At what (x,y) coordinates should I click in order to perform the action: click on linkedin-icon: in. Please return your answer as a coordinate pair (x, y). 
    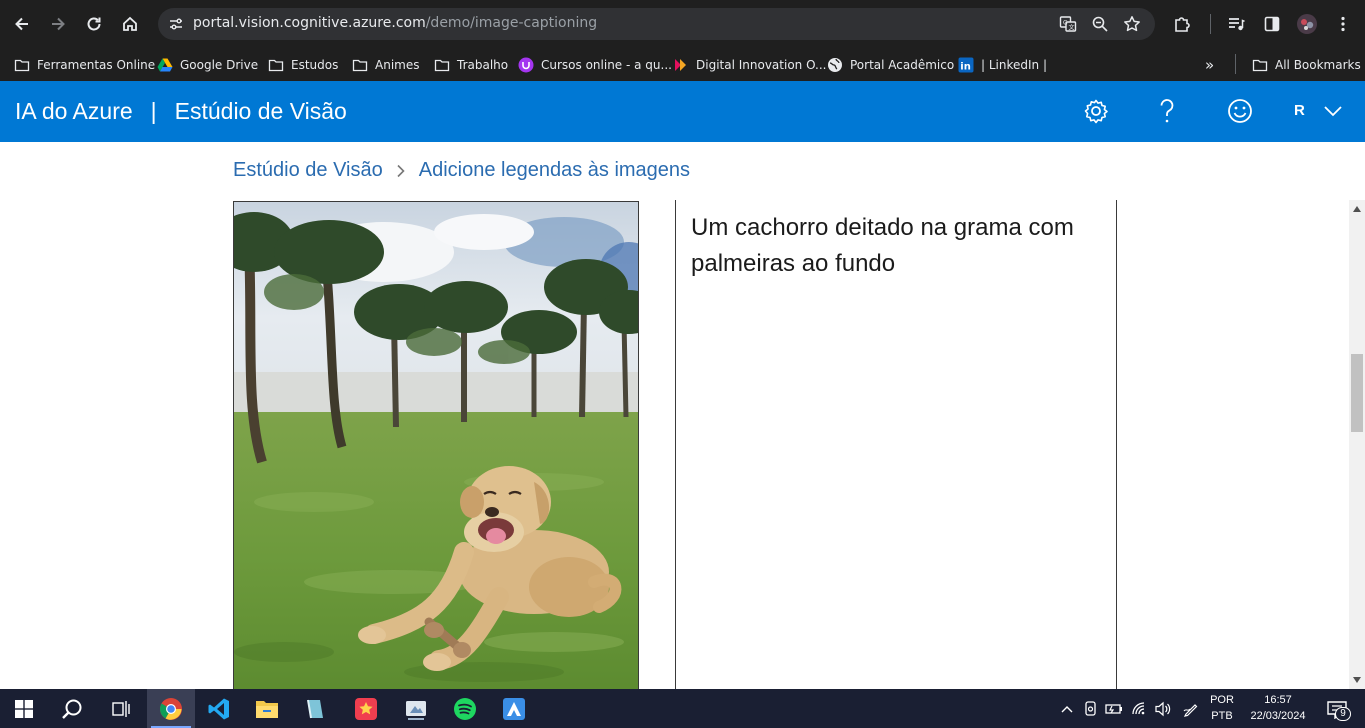
    Looking at the image, I should click on (966, 65).